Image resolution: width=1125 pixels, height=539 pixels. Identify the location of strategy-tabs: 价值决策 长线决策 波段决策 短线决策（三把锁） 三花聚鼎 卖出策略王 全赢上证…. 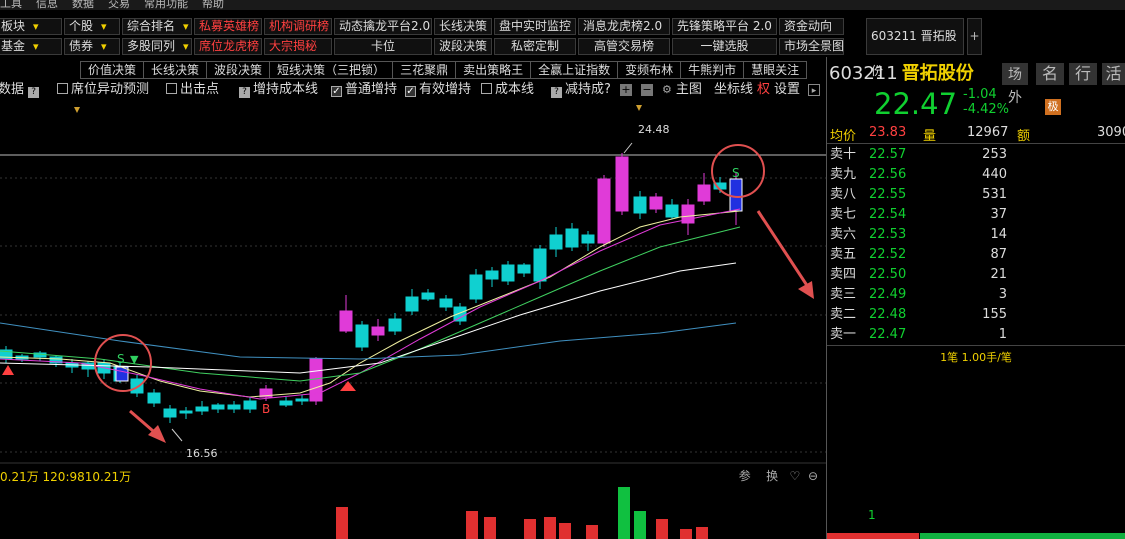
(444, 70).